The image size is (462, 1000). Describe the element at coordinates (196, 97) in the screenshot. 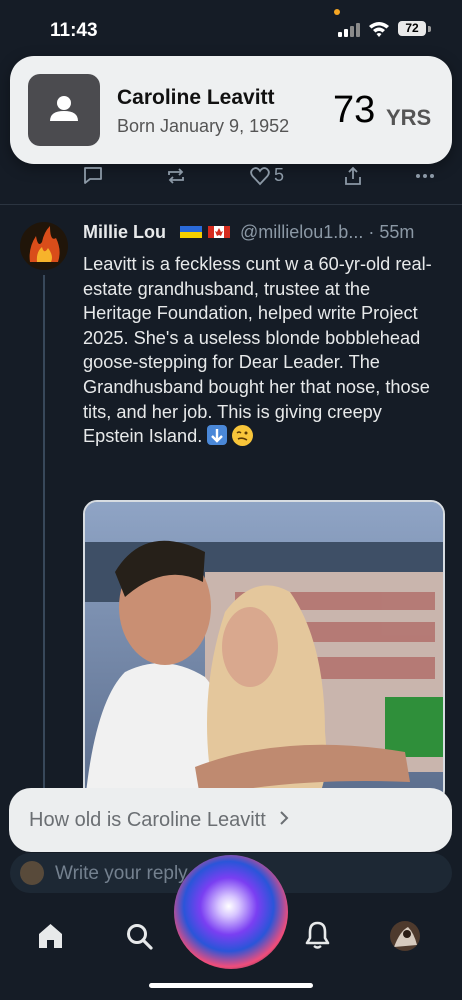

I see `person-name: Caroline Leavitt` at that location.